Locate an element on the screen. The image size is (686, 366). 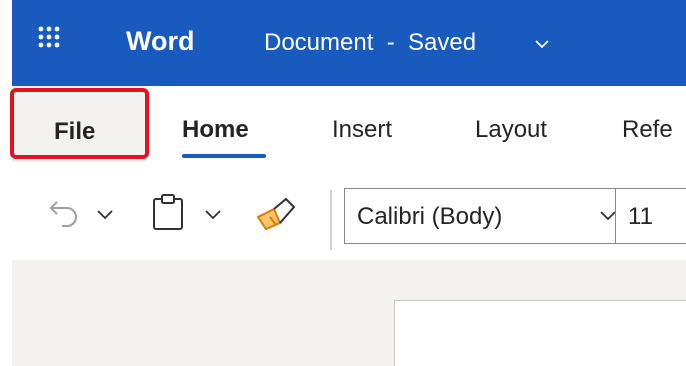
tab-file: File is located at coordinates (79, 124).